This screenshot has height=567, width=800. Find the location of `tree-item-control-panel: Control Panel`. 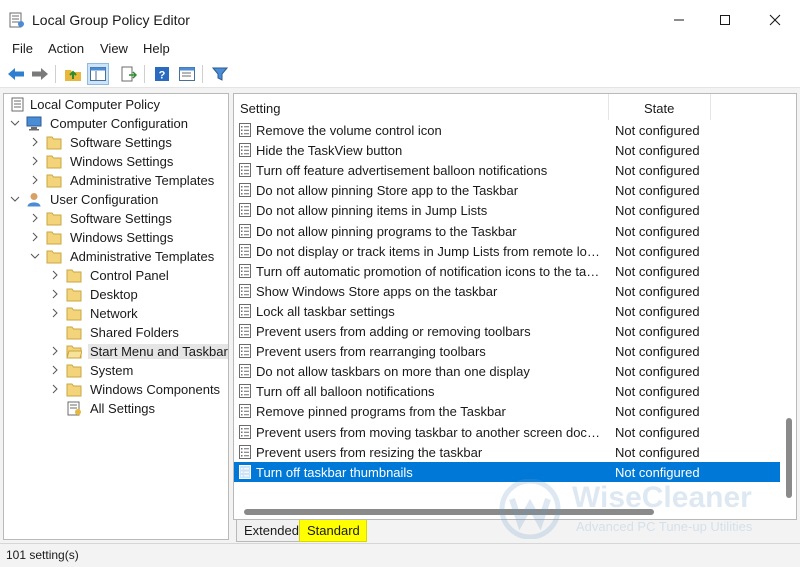

tree-item-control-panel: Control Panel is located at coordinates (116, 275).